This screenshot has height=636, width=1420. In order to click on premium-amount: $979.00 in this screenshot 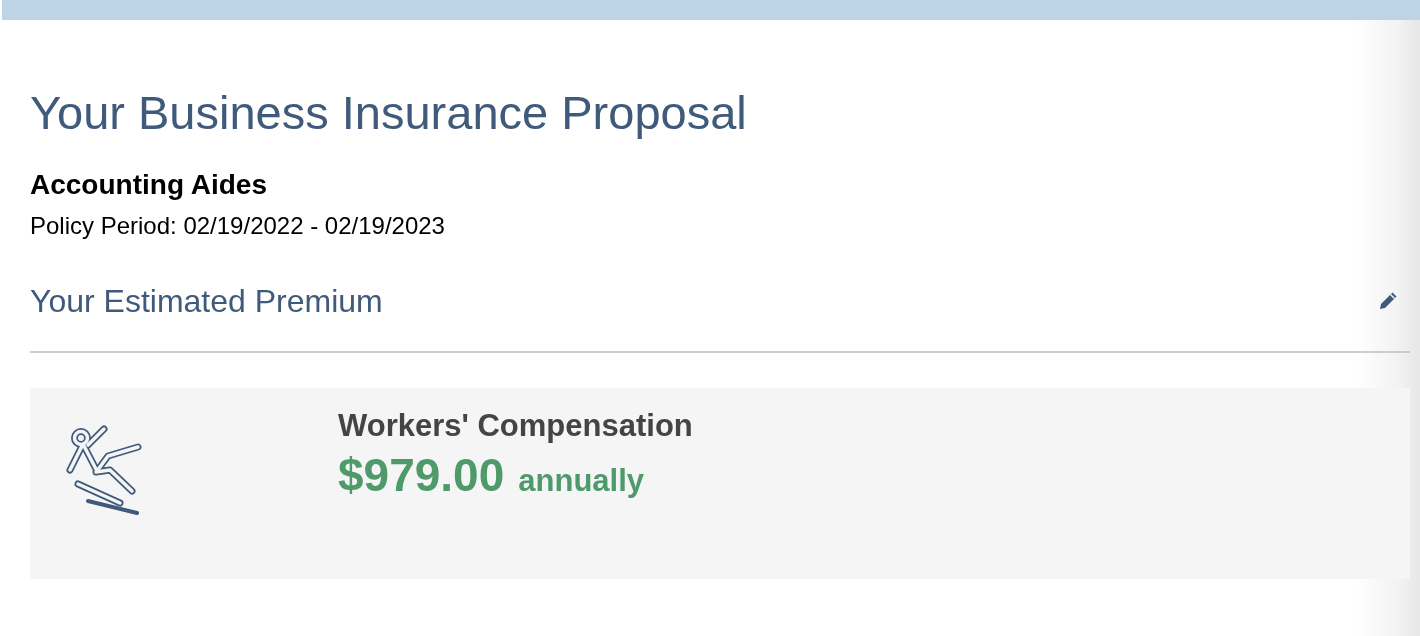, I will do `click(421, 475)`.